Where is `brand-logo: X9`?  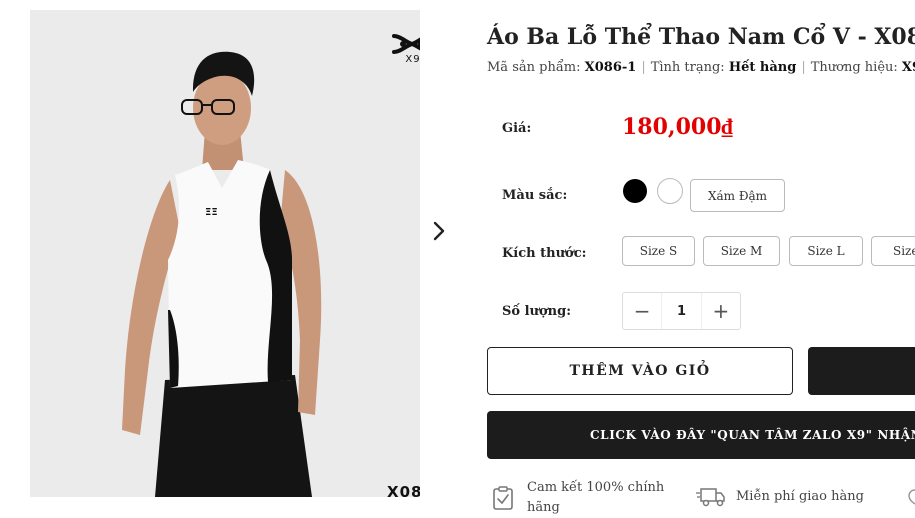
brand-logo: X9 is located at coordinates (405, 48).